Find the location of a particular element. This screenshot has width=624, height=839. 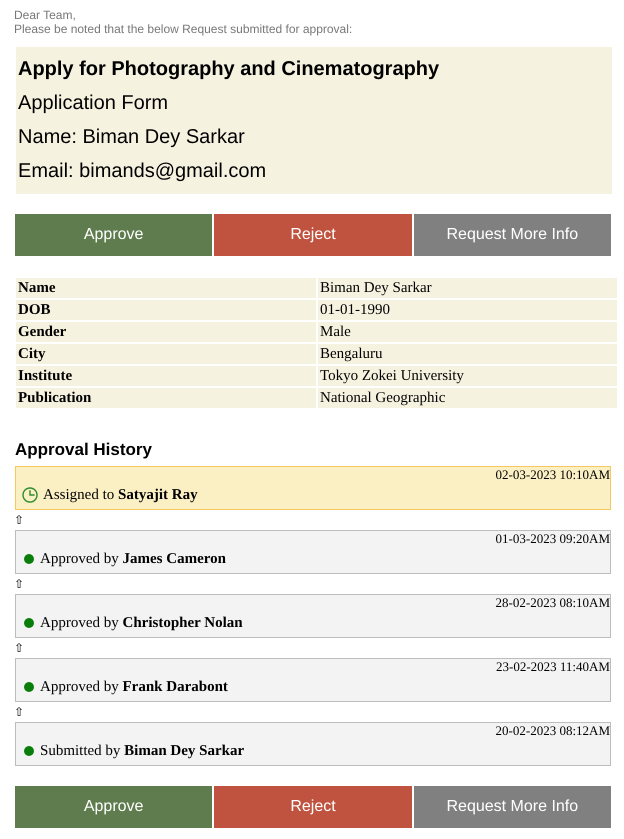

history-text: Approved by Frank Darabont is located at coordinates (134, 687).